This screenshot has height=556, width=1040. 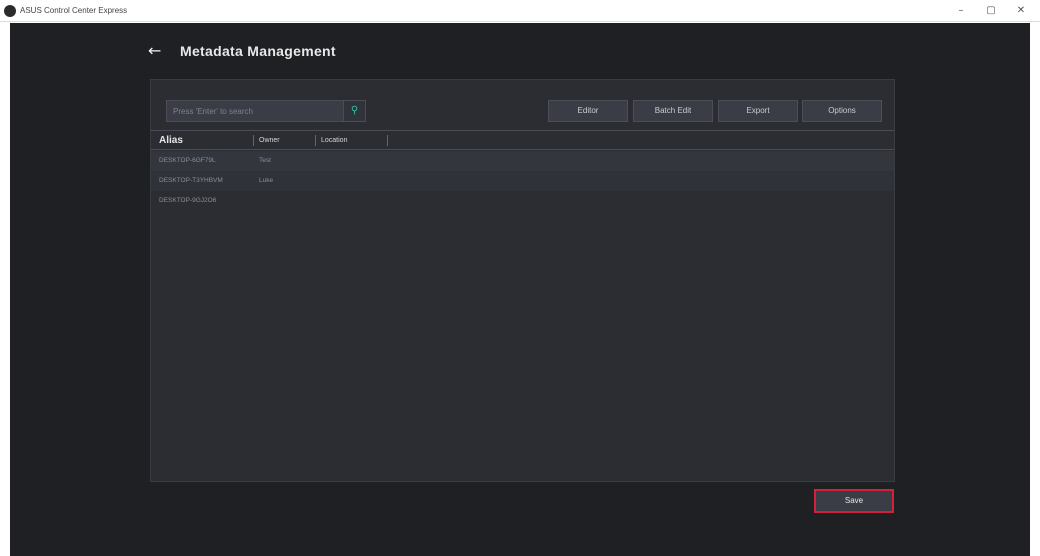 I want to click on column-header-alias: Alias, so click(x=171, y=140).